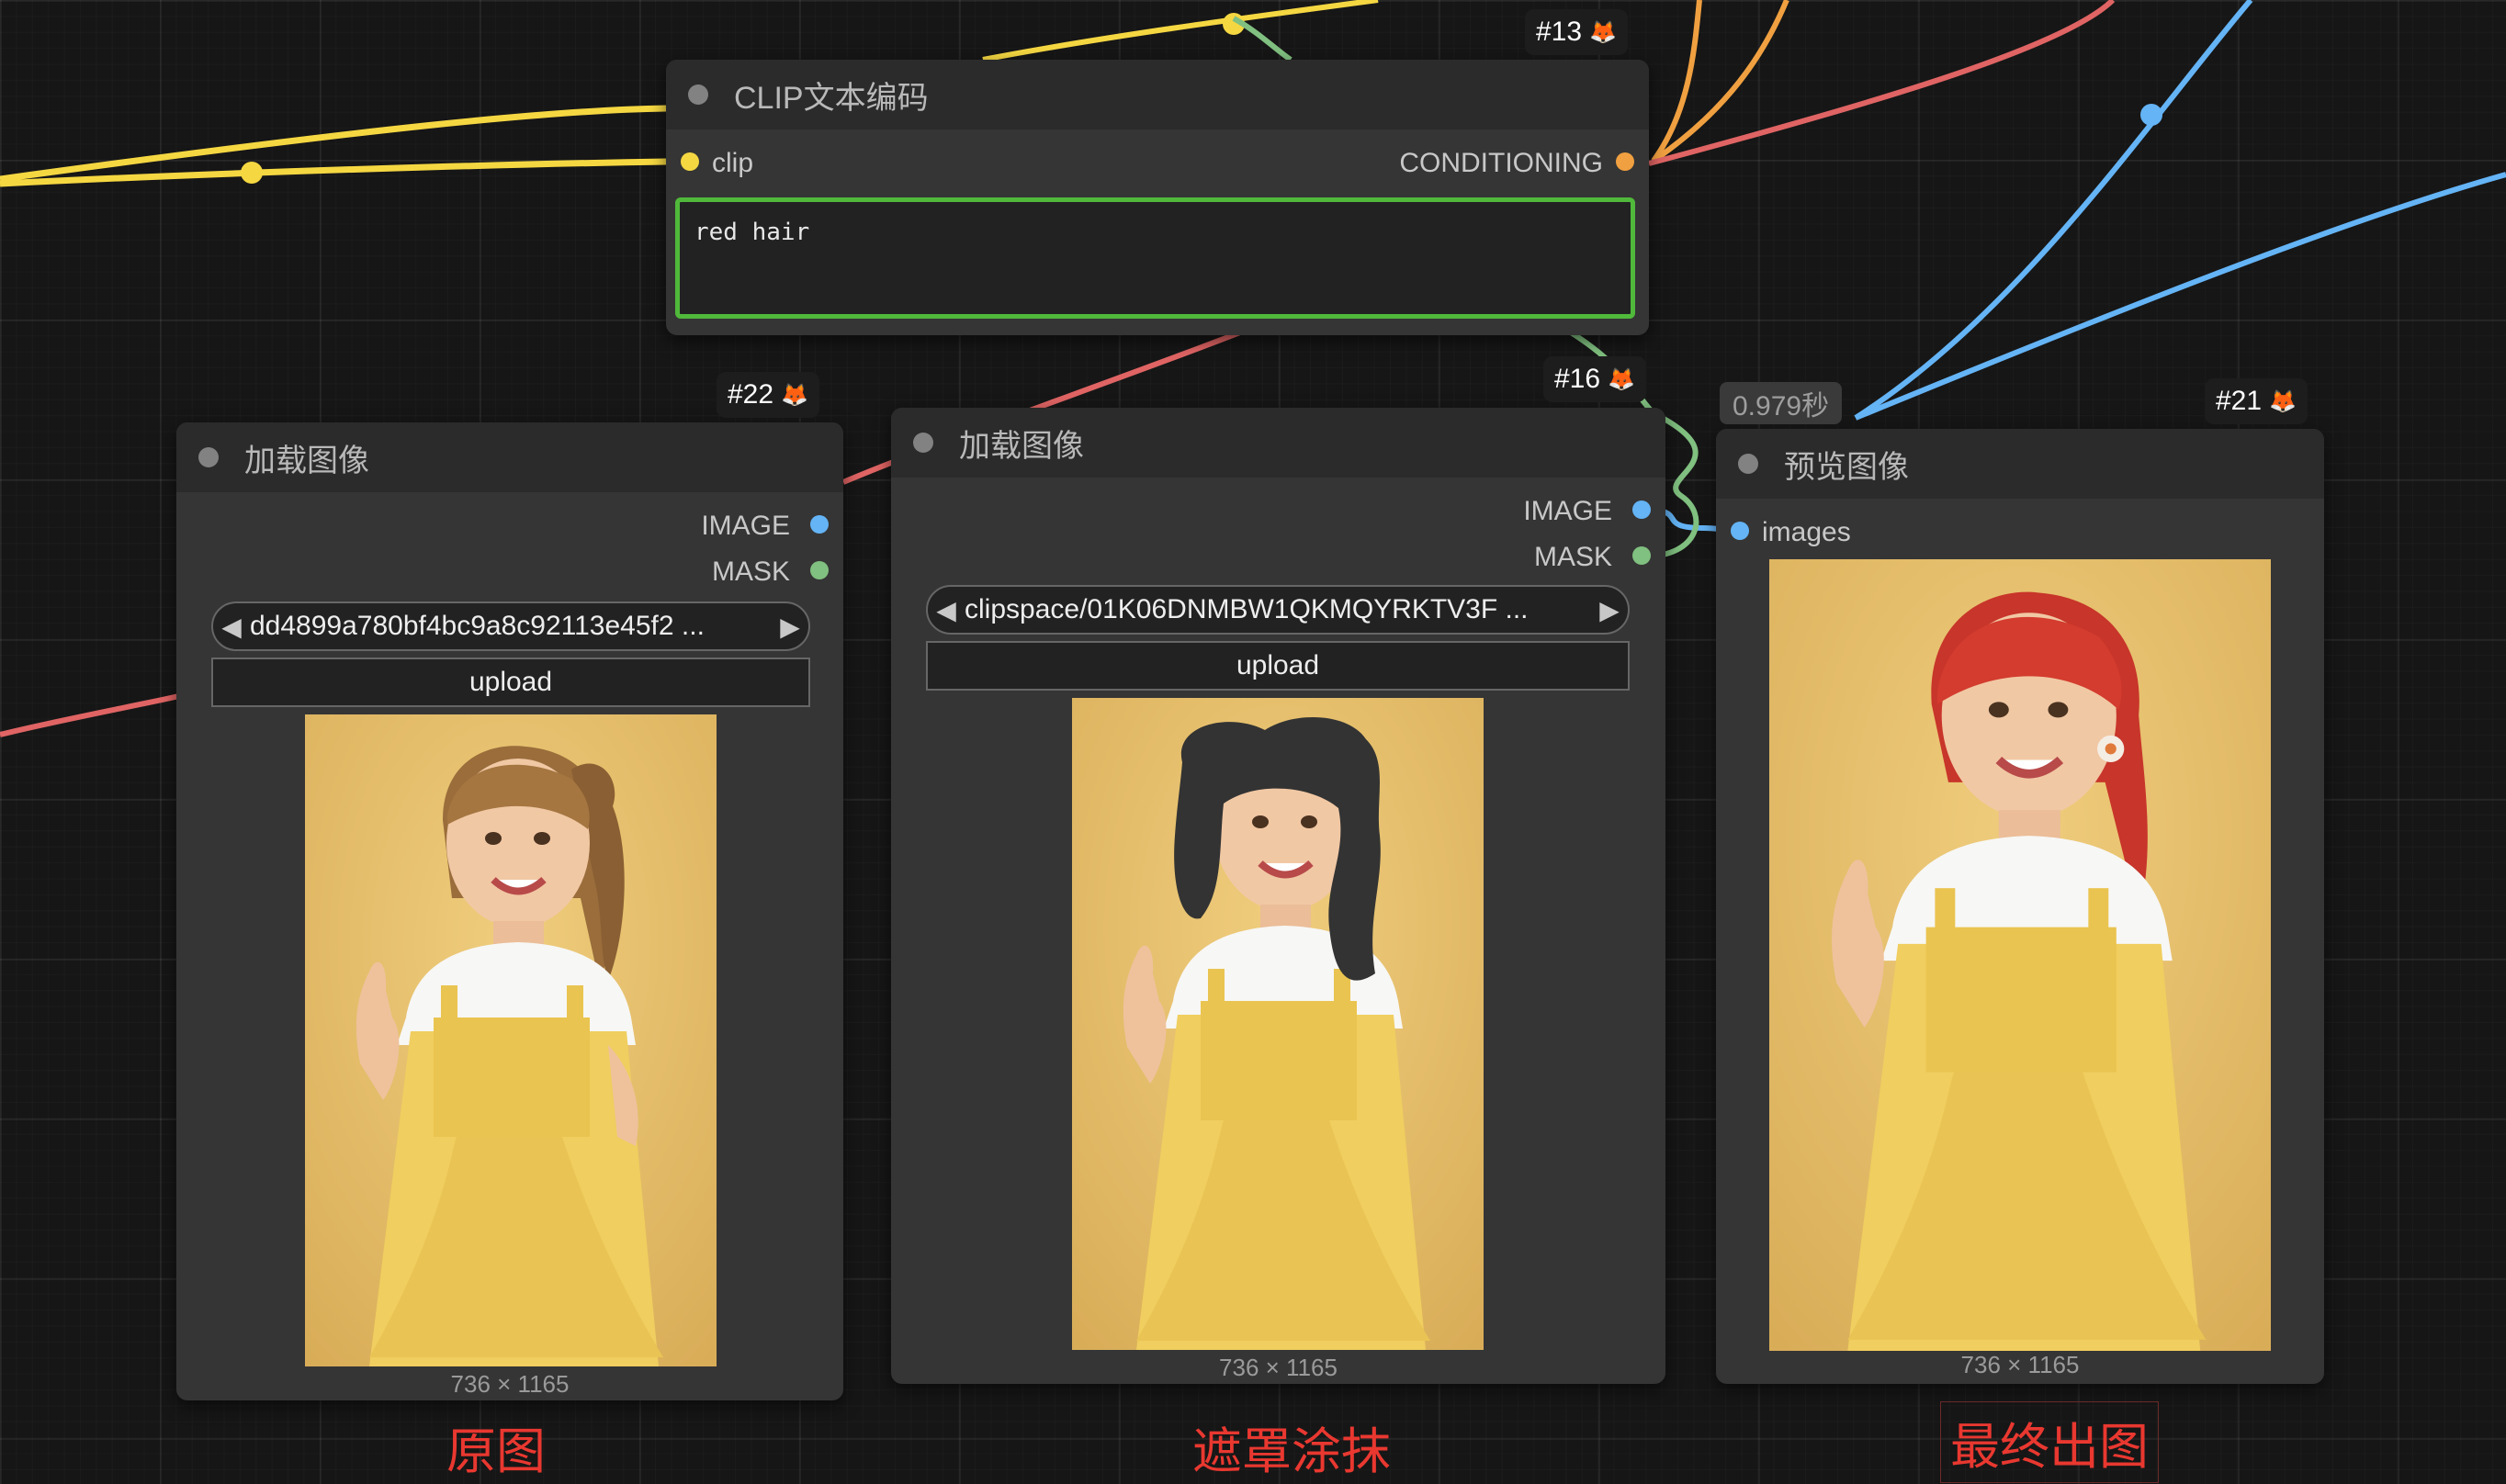 The height and width of the screenshot is (1484, 2506). What do you see at coordinates (1501, 163) in the screenshot?
I see `conditioning-output-label: CONDITIONING` at bounding box center [1501, 163].